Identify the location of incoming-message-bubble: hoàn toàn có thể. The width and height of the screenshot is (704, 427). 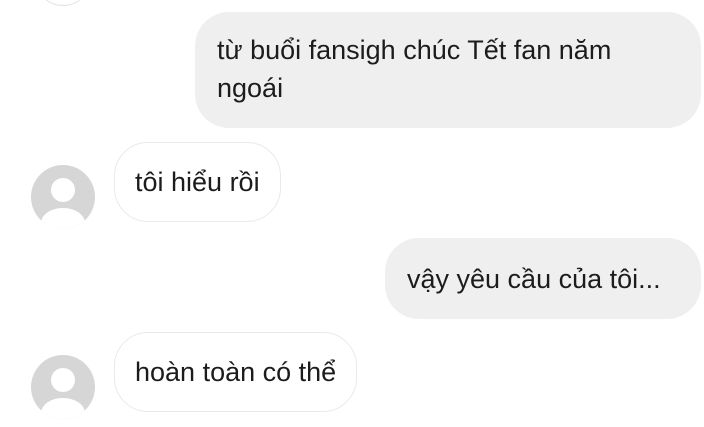
(236, 372).